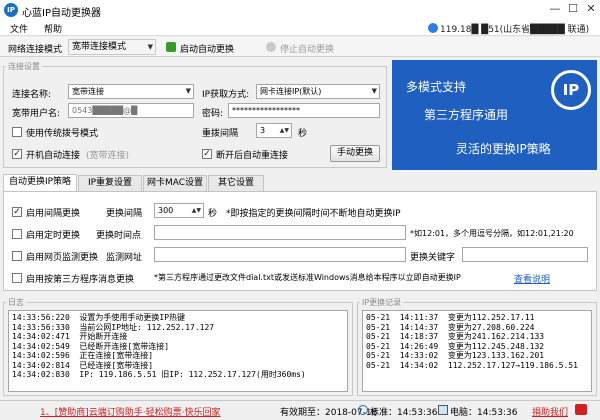  Describe the element at coordinates (591, 9) in the screenshot. I see `close-button: ✕` at that location.